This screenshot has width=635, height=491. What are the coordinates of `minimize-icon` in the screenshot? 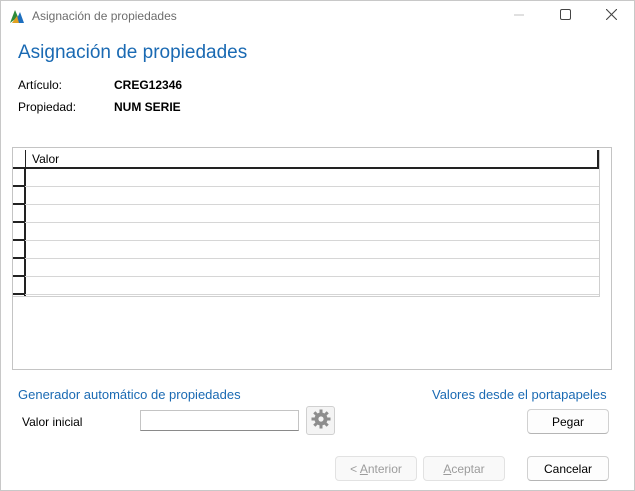 It's located at (519, 16).